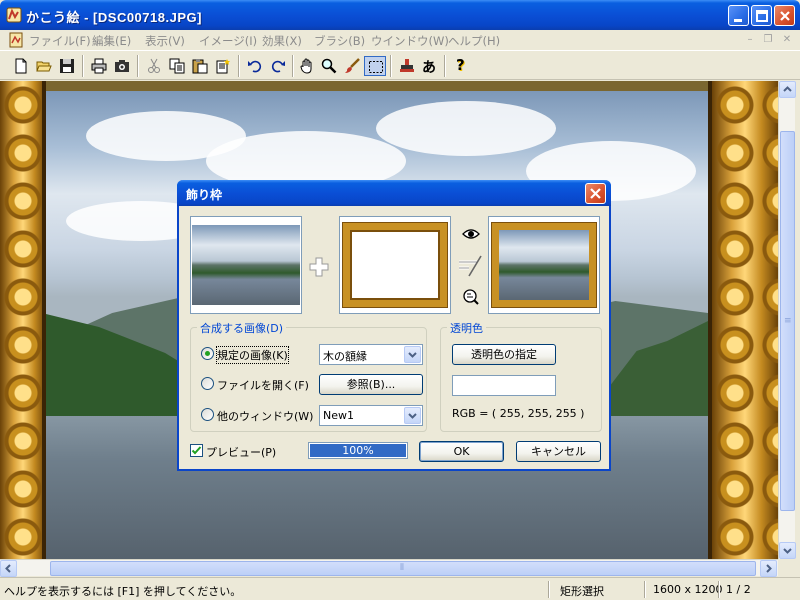 The width and height of the screenshot is (800, 600). I want to click on horizontal-scrollbar: ⦀, so click(389, 568).